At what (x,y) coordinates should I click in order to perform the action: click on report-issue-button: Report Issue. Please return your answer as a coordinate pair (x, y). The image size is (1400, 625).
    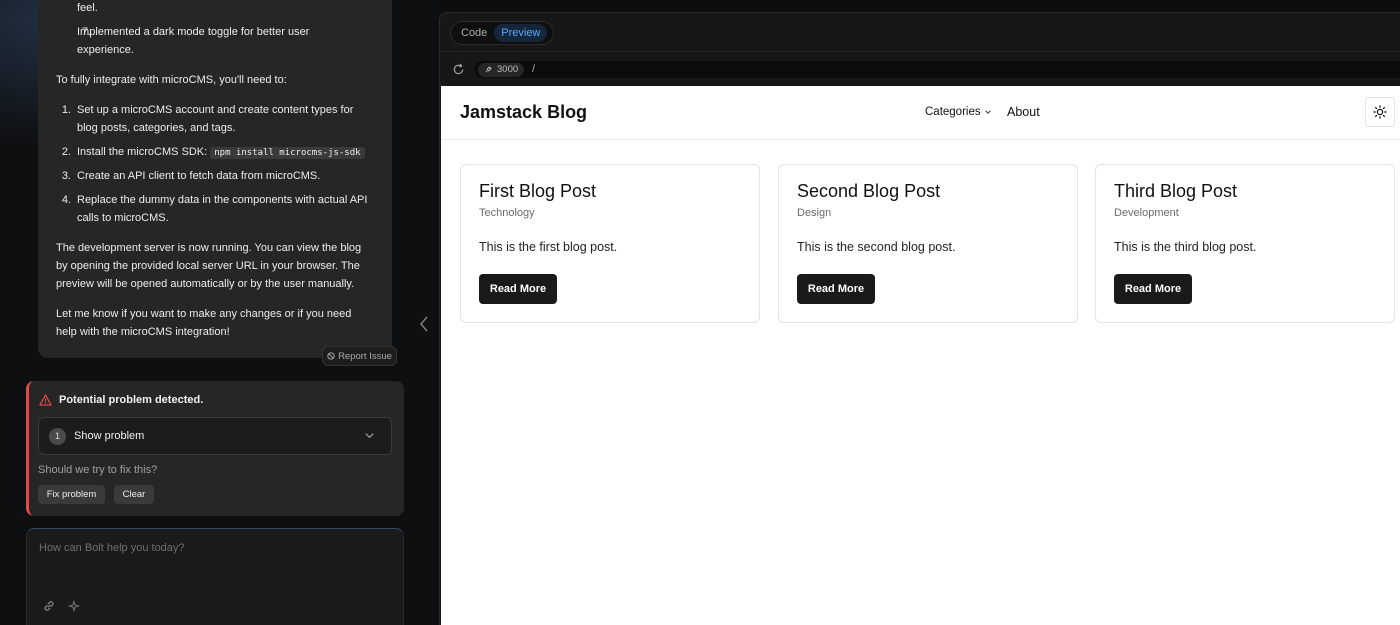
    Looking at the image, I should click on (359, 356).